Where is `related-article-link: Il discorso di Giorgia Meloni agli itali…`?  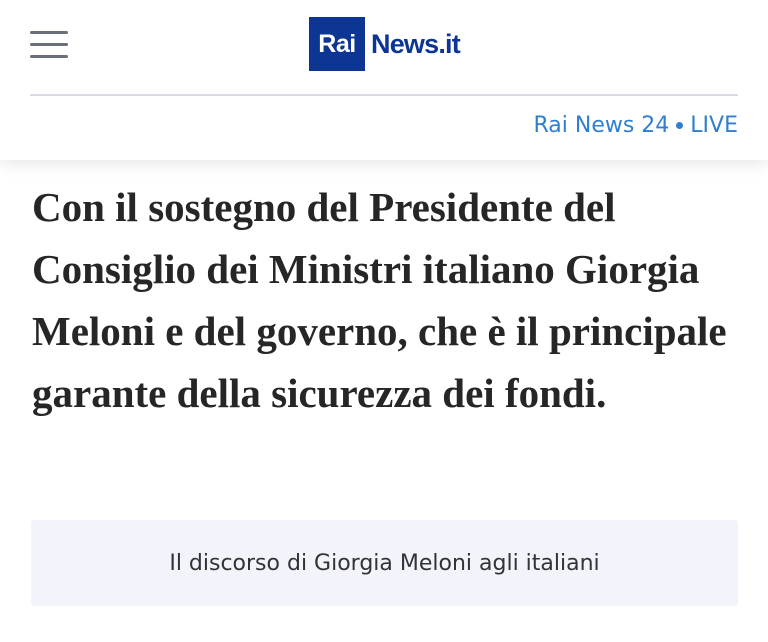
related-article-link: Il discorso di Giorgia Meloni agli itali… is located at coordinates (384, 563).